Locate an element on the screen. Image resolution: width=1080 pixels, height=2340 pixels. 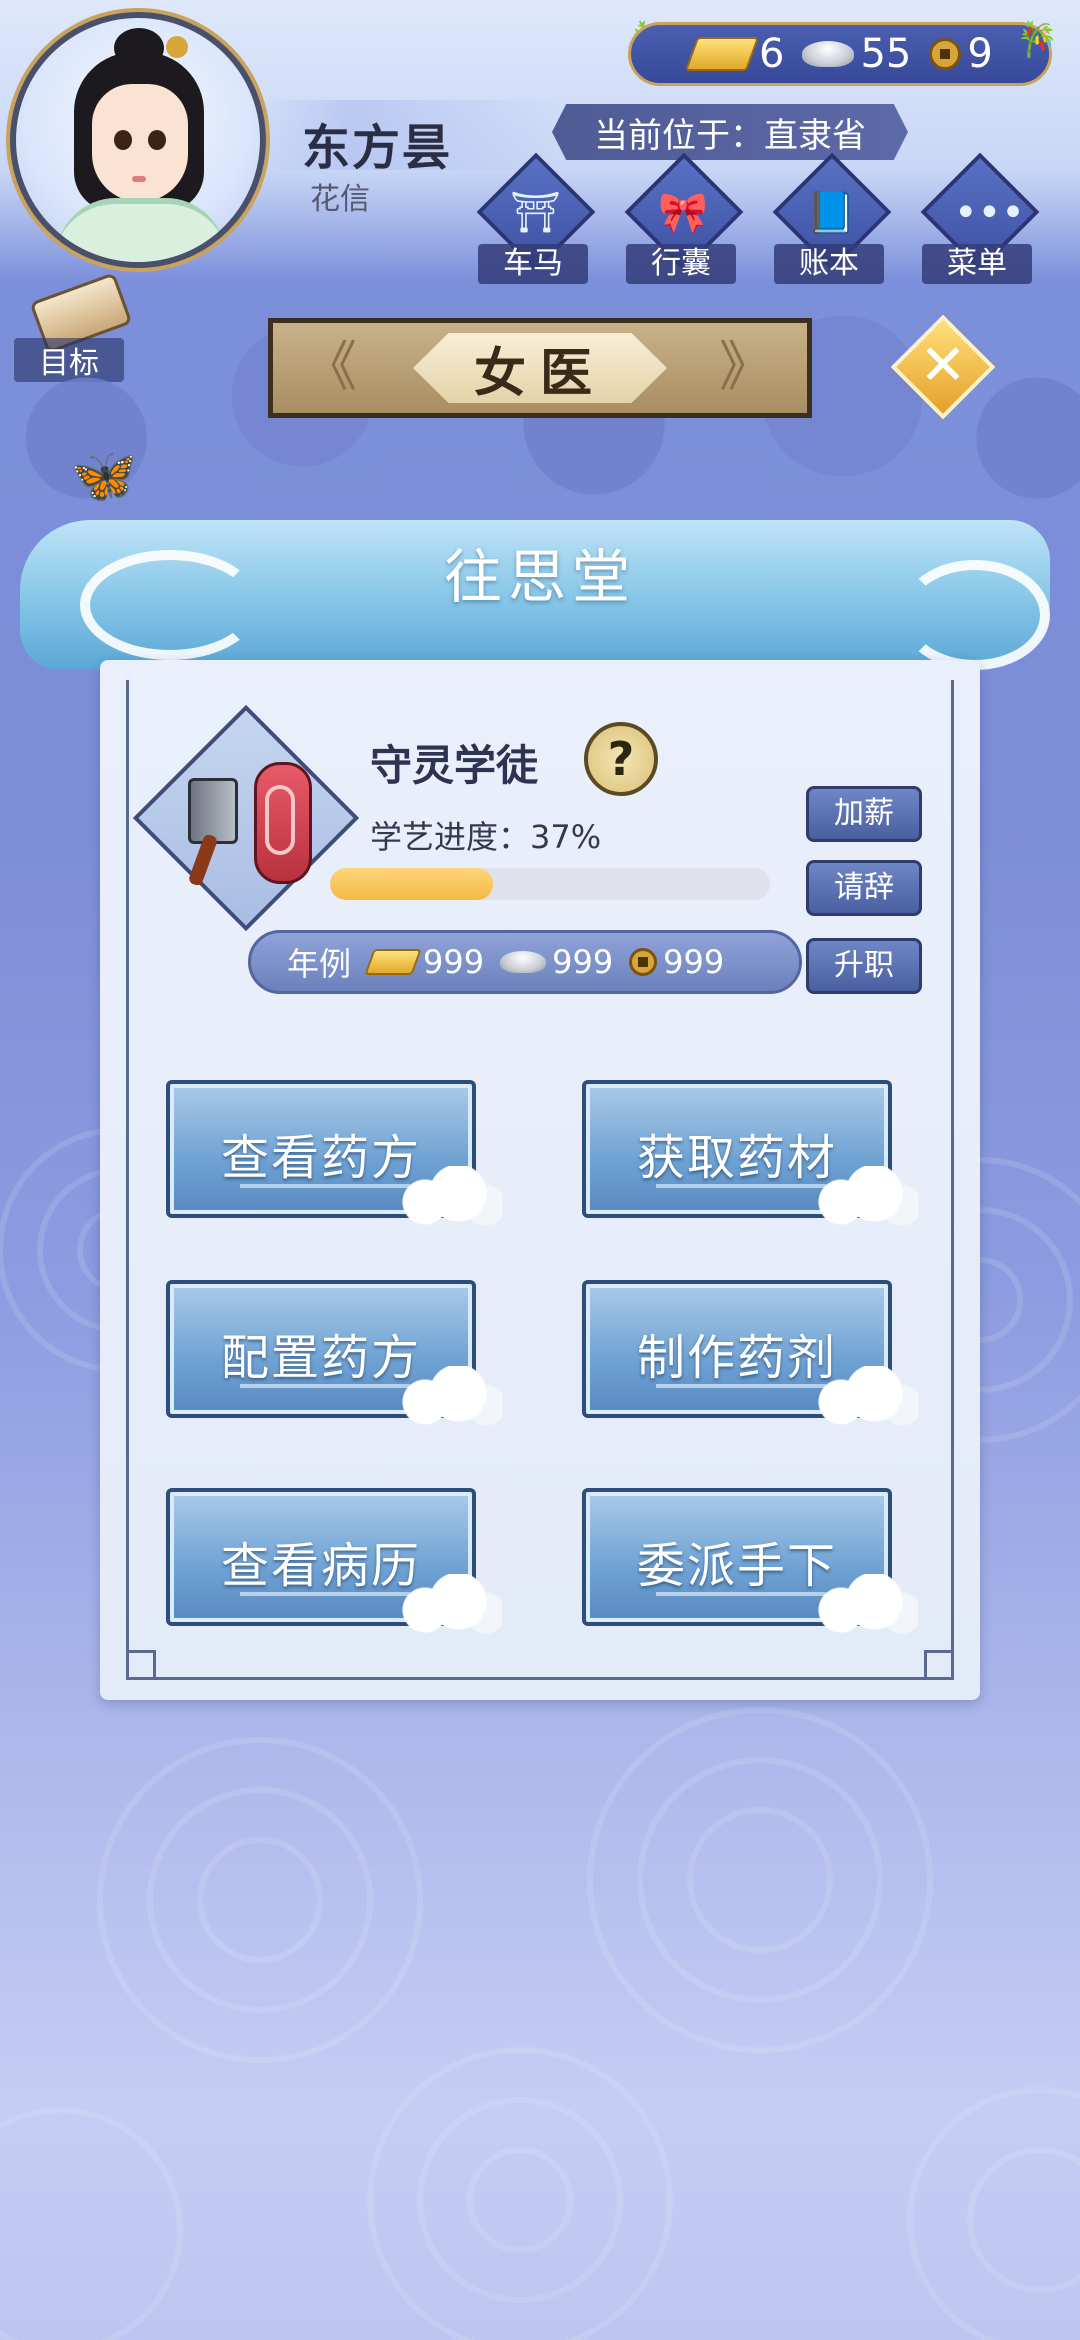
view-medical-records-button: 查看病历 is located at coordinates (334, 1561).